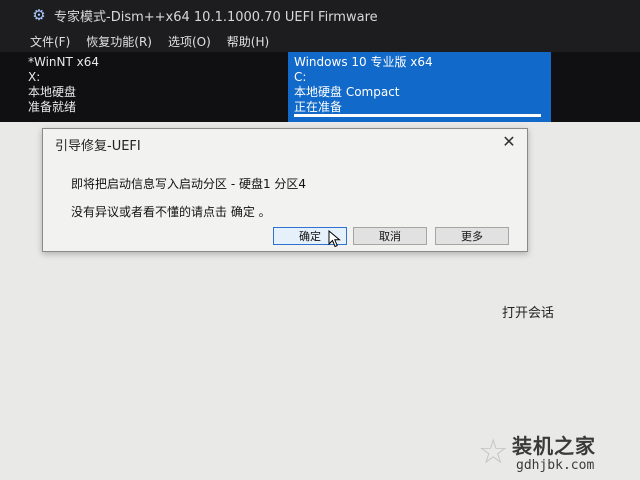 Image resolution: width=640 pixels, height=480 pixels. I want to click on close-icon: ✕, so click(509, 142).